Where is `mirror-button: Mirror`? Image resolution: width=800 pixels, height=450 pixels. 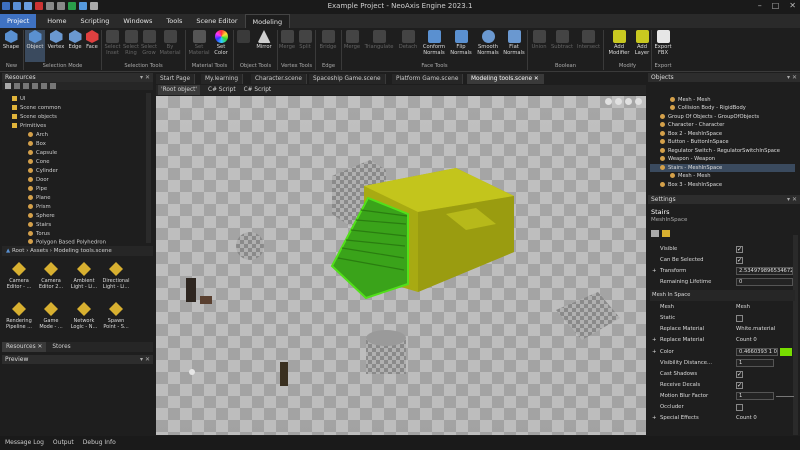
mirror-button: Mirror is located at coordinates (264, 46).